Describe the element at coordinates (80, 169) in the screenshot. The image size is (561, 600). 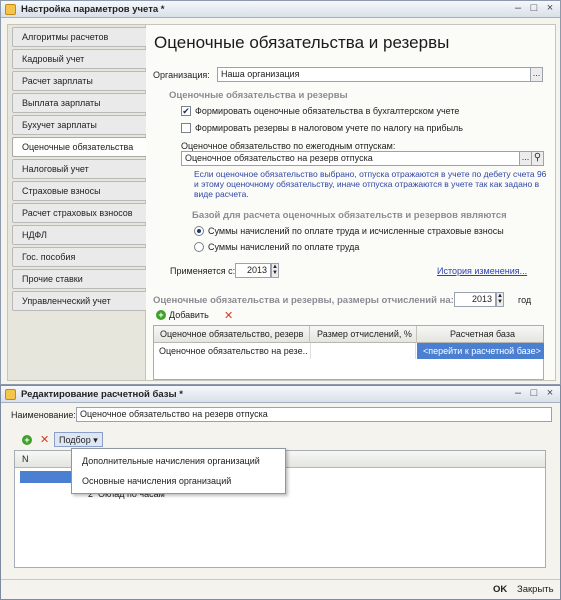
I see `sidebar-item-tax-accounting: Налоговый учет` at that location.